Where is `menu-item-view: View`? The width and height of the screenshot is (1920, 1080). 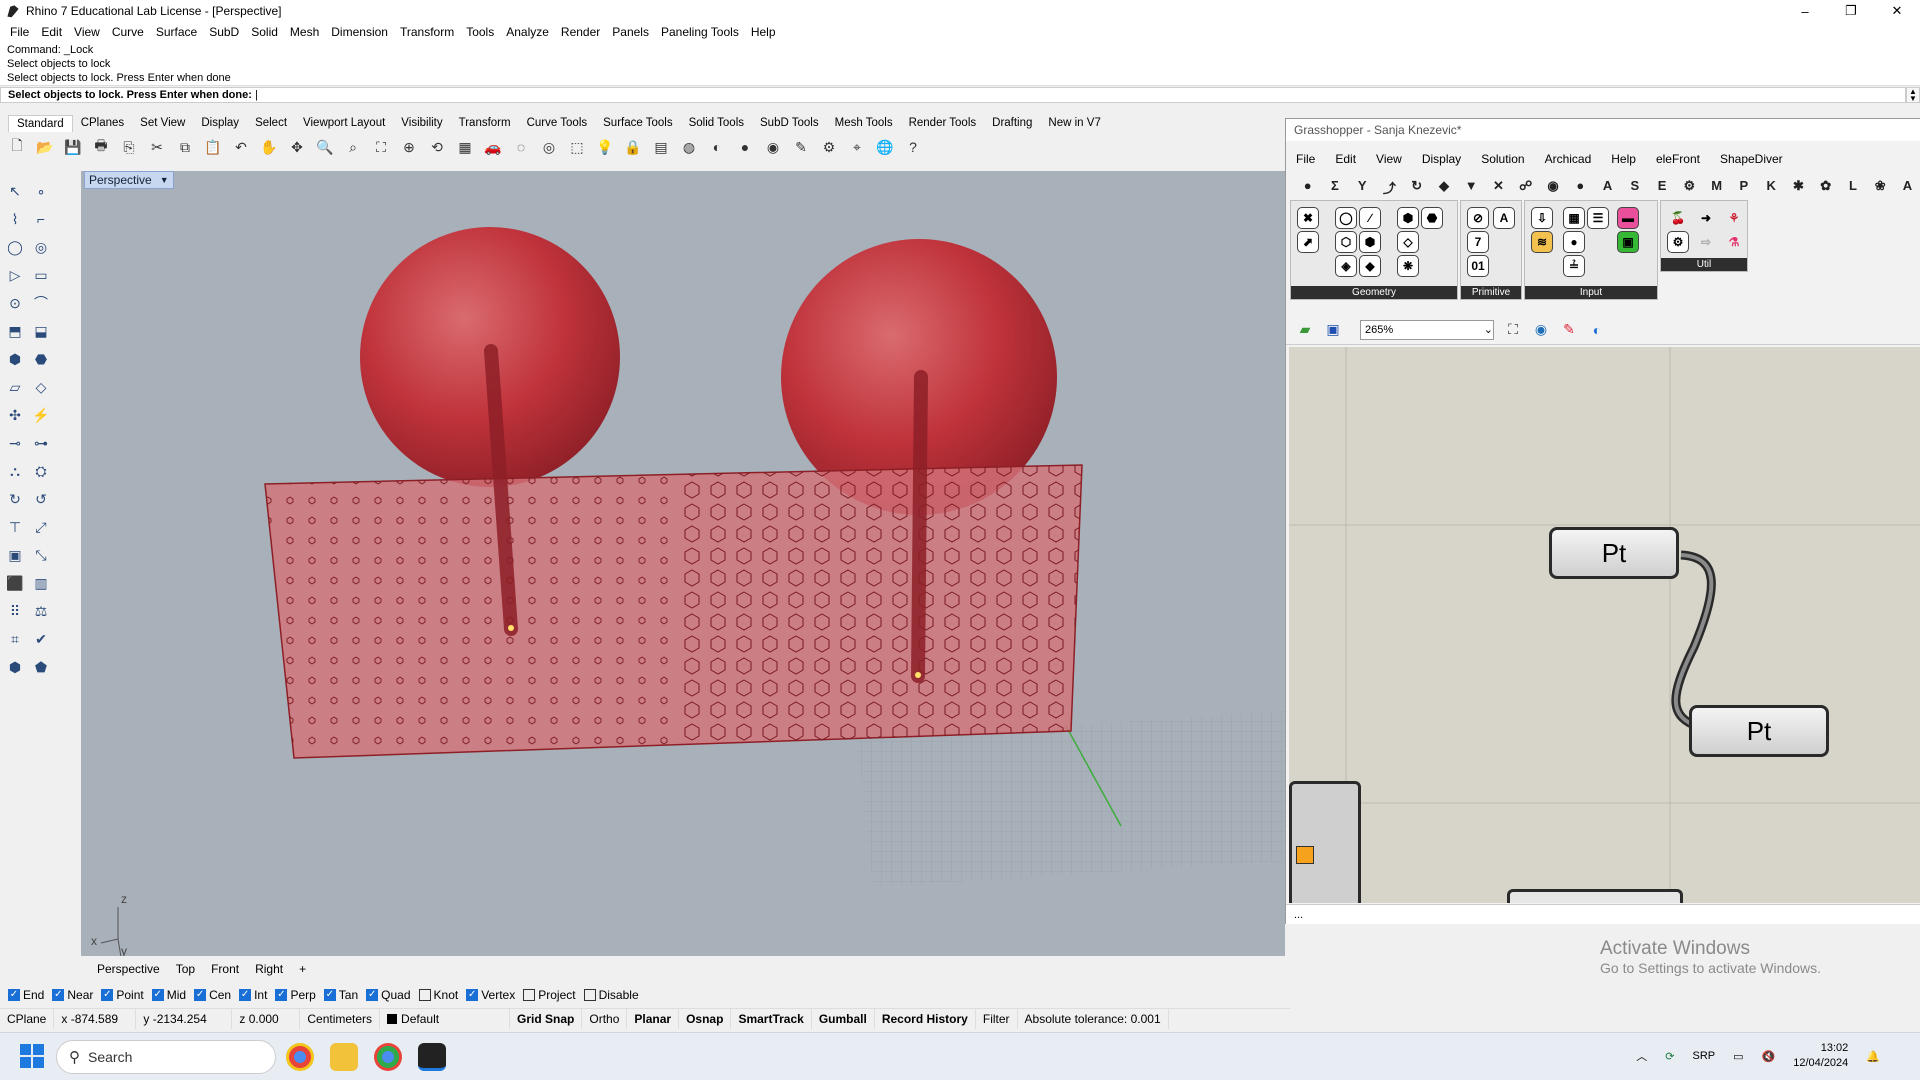
menu-item-view: View is located at coordinates (87, 32).